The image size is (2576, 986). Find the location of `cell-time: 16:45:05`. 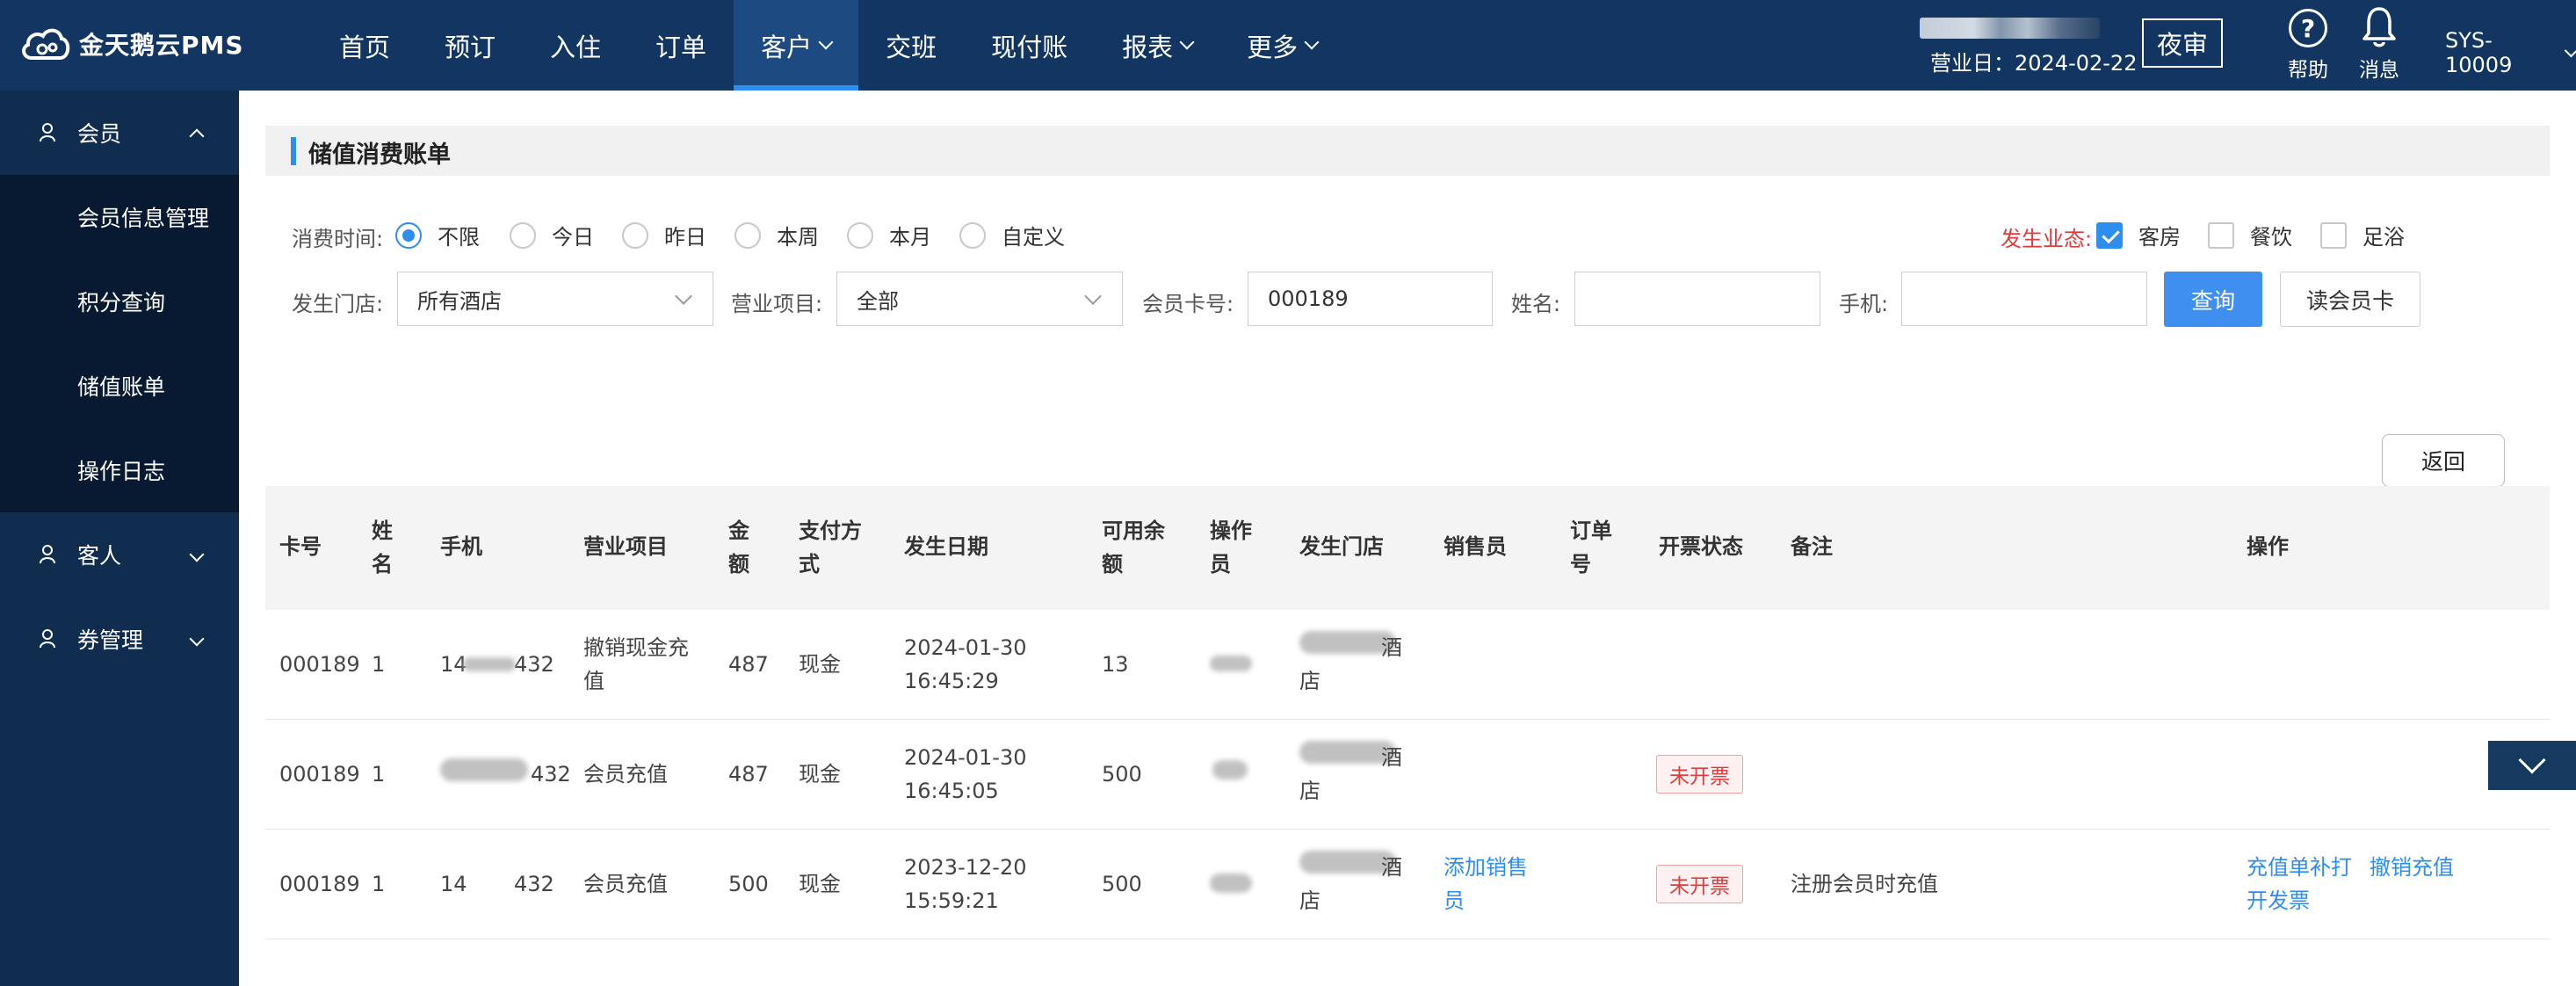

cell-time: 16:45:05 is located at coordinates (951, 791).